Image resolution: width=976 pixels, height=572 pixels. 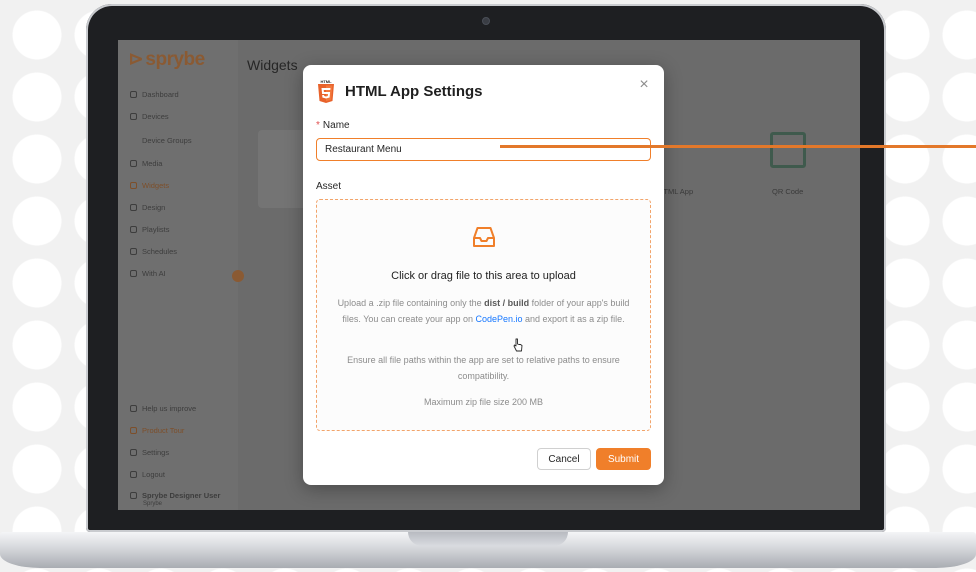 I want to click on sidebar-item-help: Help us improve, so click(x=163, y=408).